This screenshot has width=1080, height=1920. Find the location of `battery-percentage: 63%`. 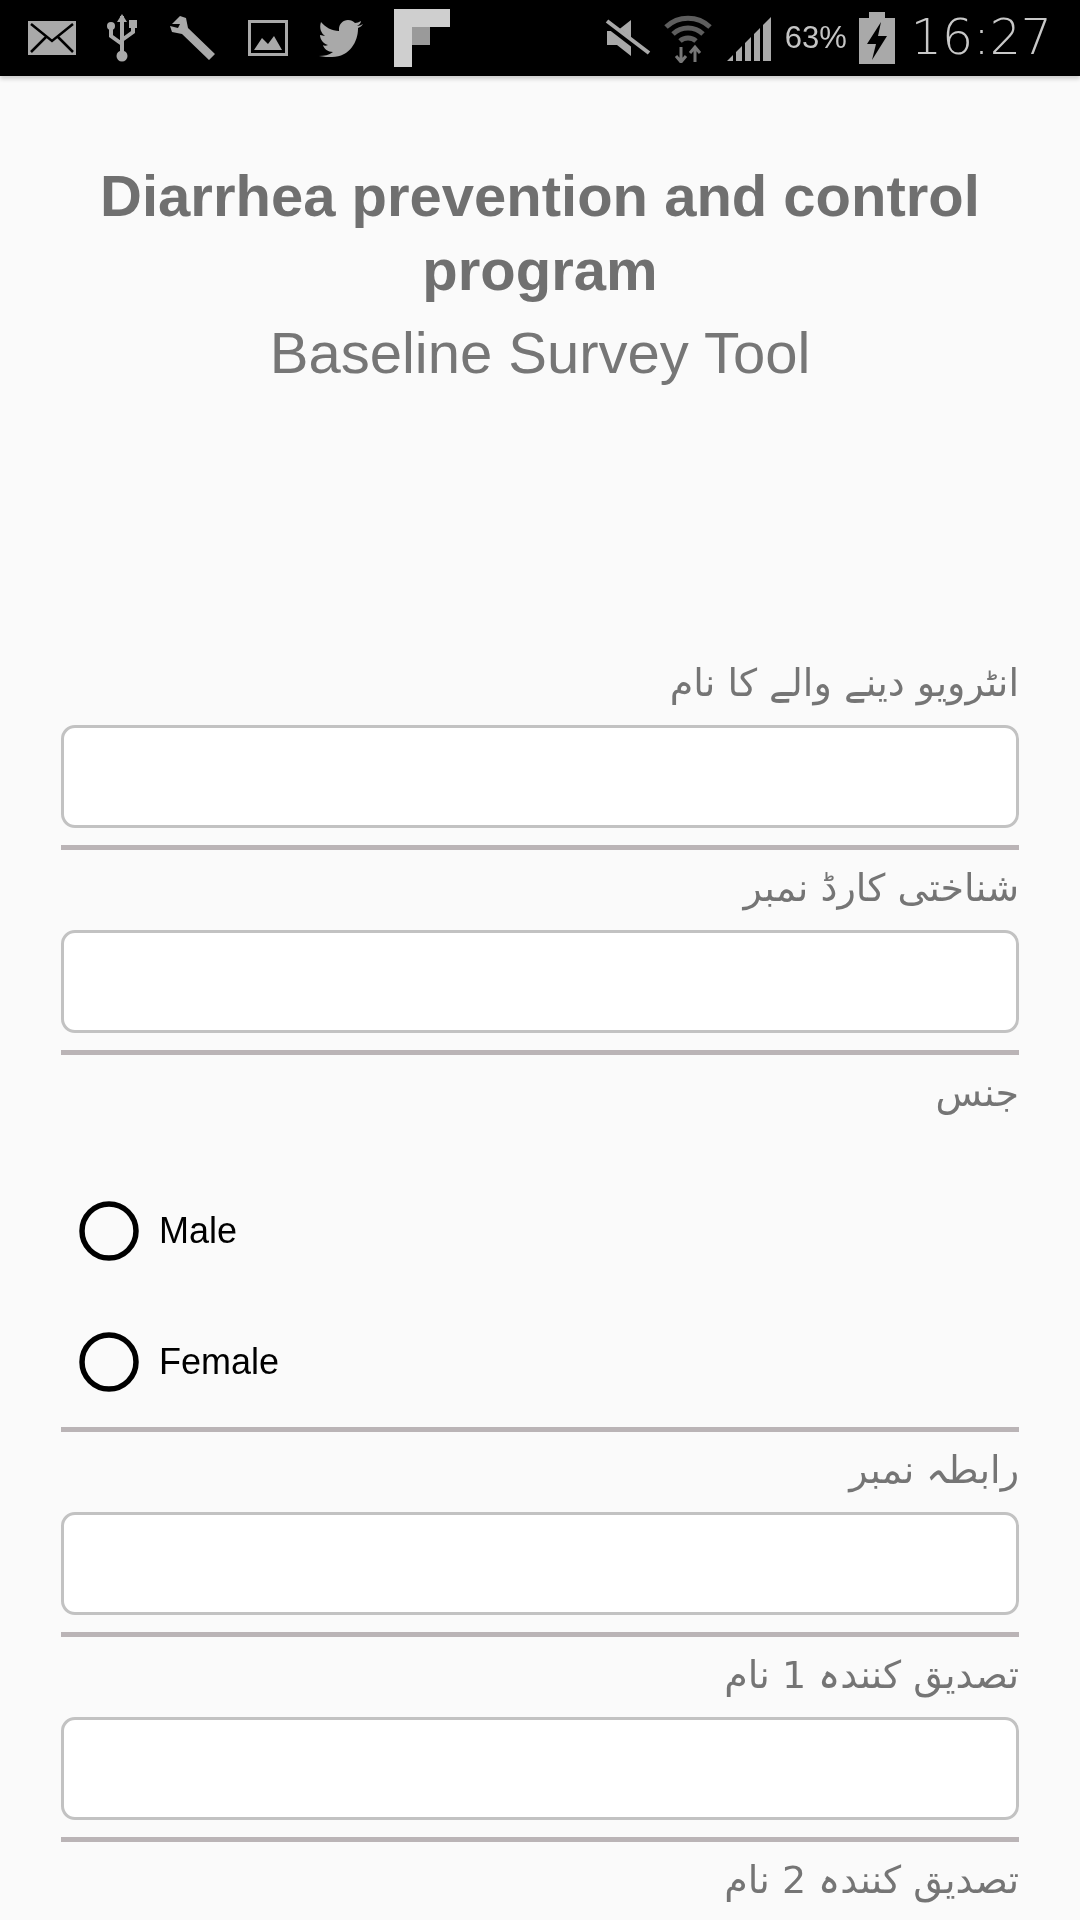

battery-percentage: 63% is located at coordinates (815, 38).